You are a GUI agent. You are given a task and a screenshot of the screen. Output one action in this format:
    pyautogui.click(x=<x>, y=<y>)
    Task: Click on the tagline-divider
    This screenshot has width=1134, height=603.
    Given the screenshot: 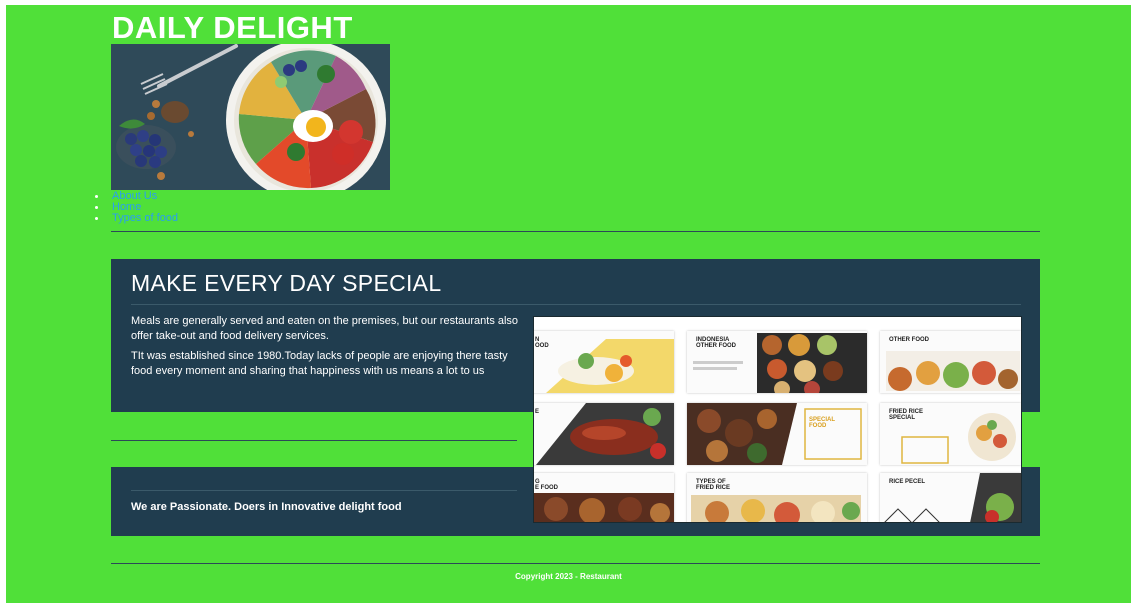 What is the action you would take?
    pyautogui.click(x=324, y=490)
    